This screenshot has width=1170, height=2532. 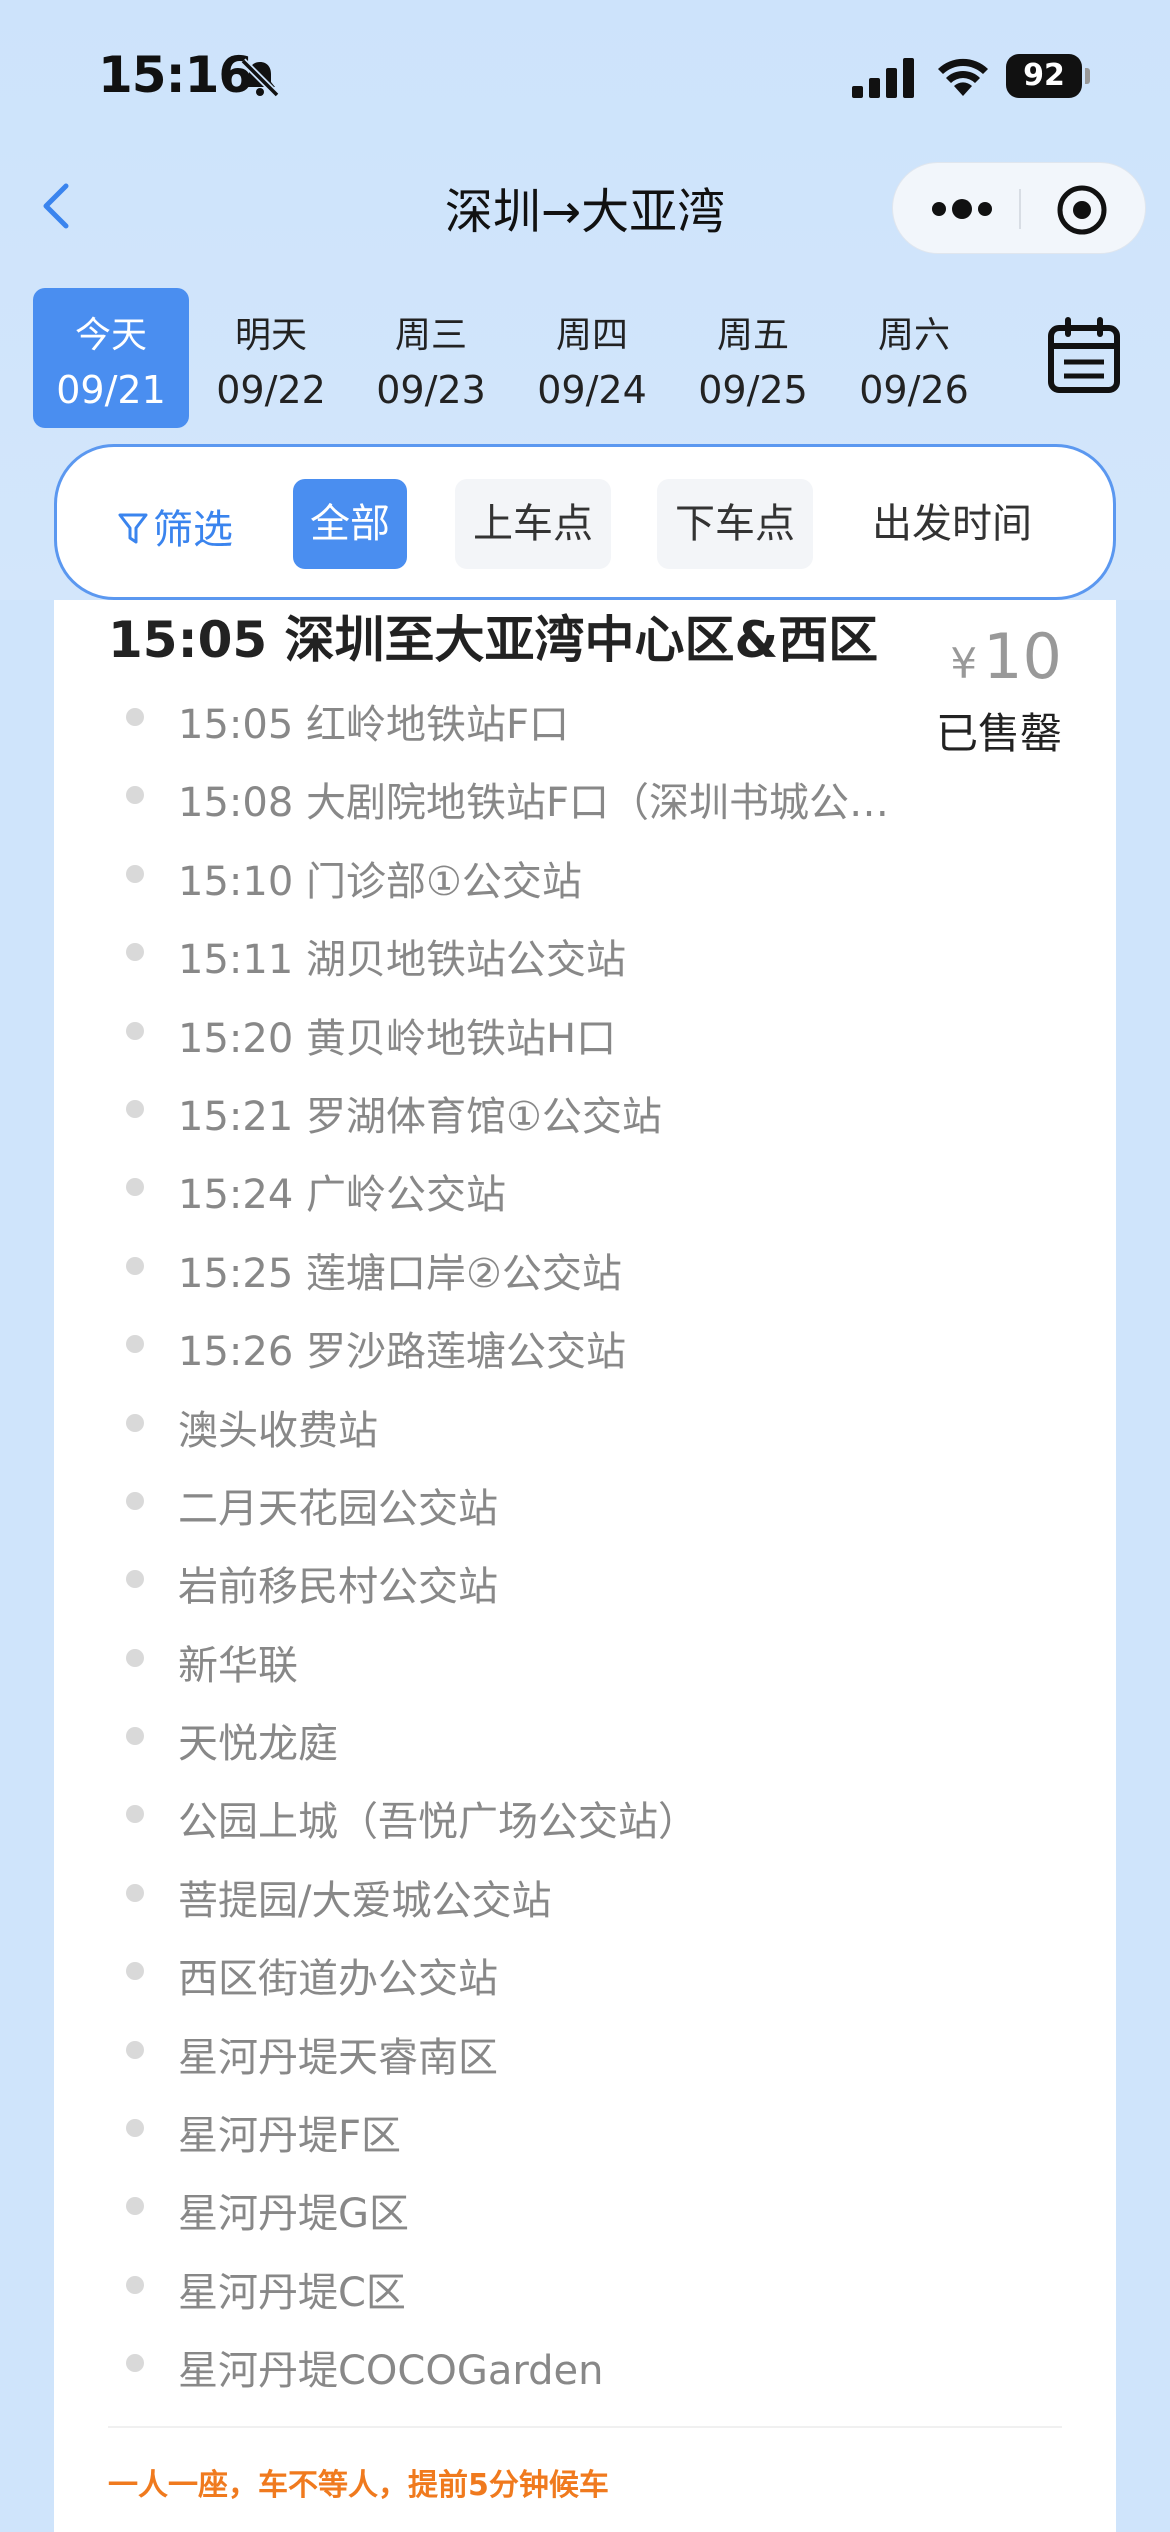 I want to click on stop-item: 星河丹堤C区, so click(x=585, y=2285).